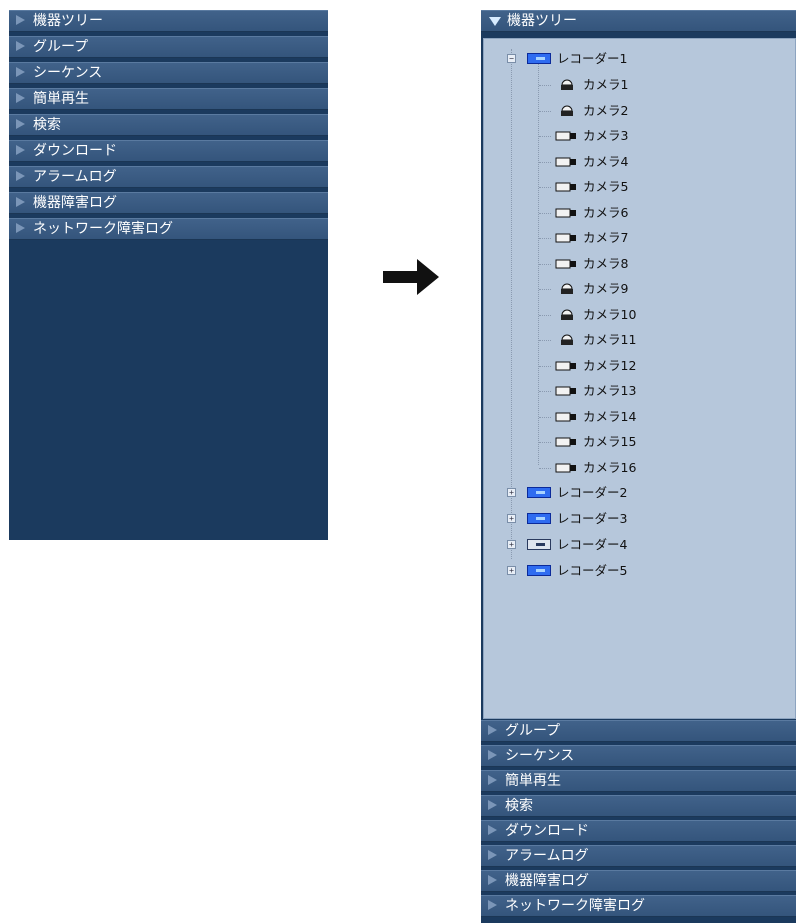  I want to click on tree-node-camera: カメラ3, so click(634, 136).